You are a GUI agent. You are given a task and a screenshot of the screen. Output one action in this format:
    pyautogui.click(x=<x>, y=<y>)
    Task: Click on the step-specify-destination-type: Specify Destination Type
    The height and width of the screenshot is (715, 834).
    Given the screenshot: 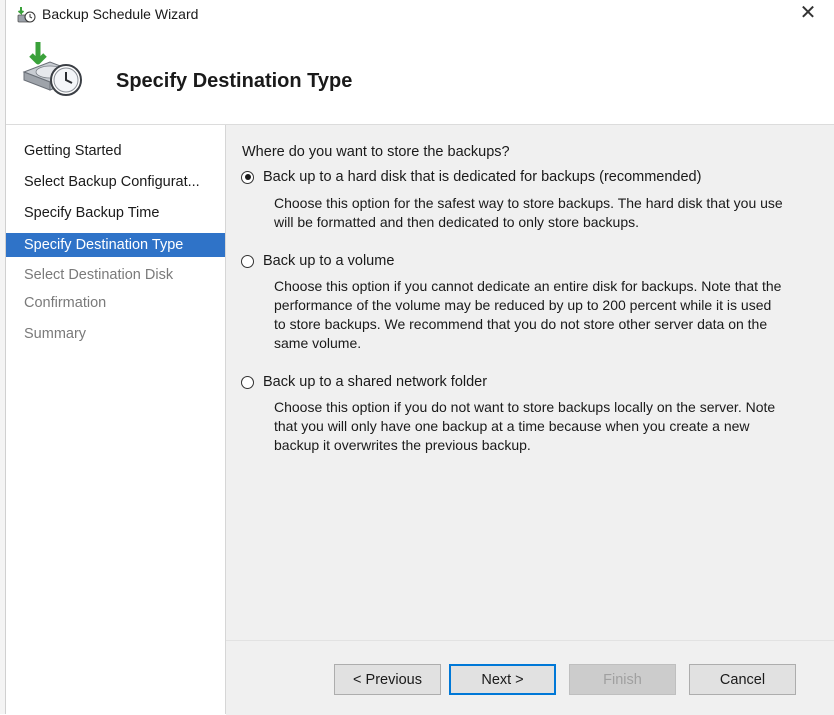 What is the action you would take?
    pyautogui.click(x=115, y=245)
    